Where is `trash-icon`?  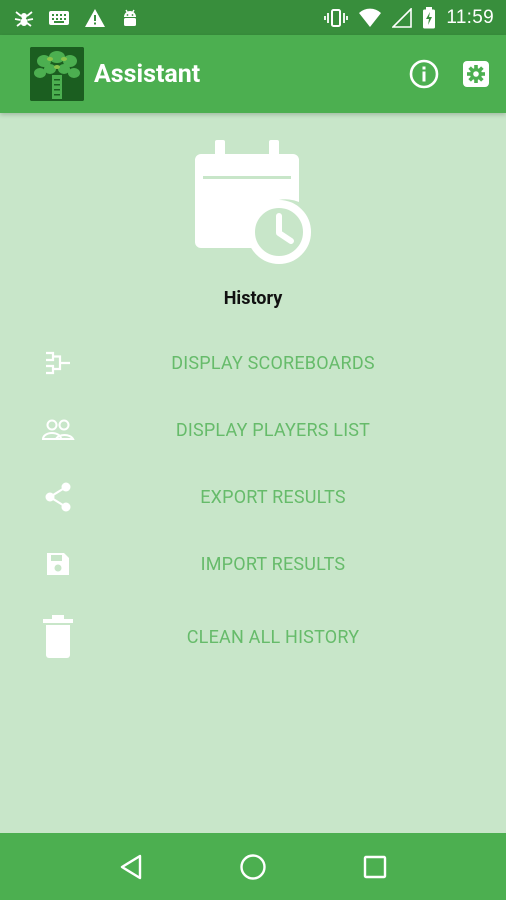
trash-icon is located at coordinates (58, 637).